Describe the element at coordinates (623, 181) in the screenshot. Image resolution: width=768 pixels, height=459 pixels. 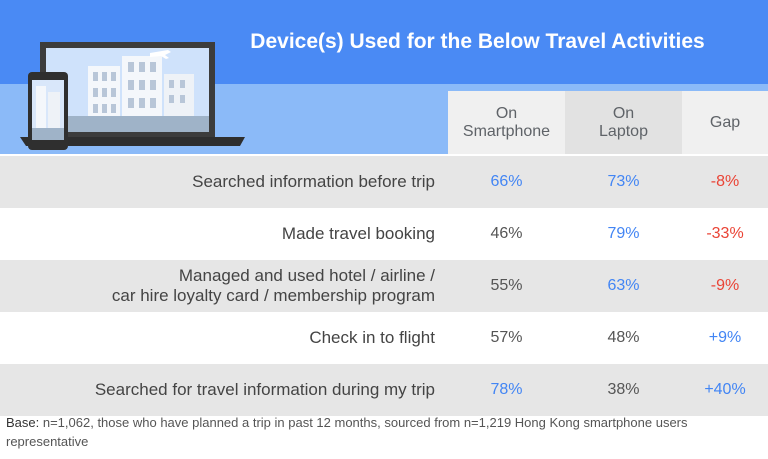
I see `laptop-value: 73%` at that location.